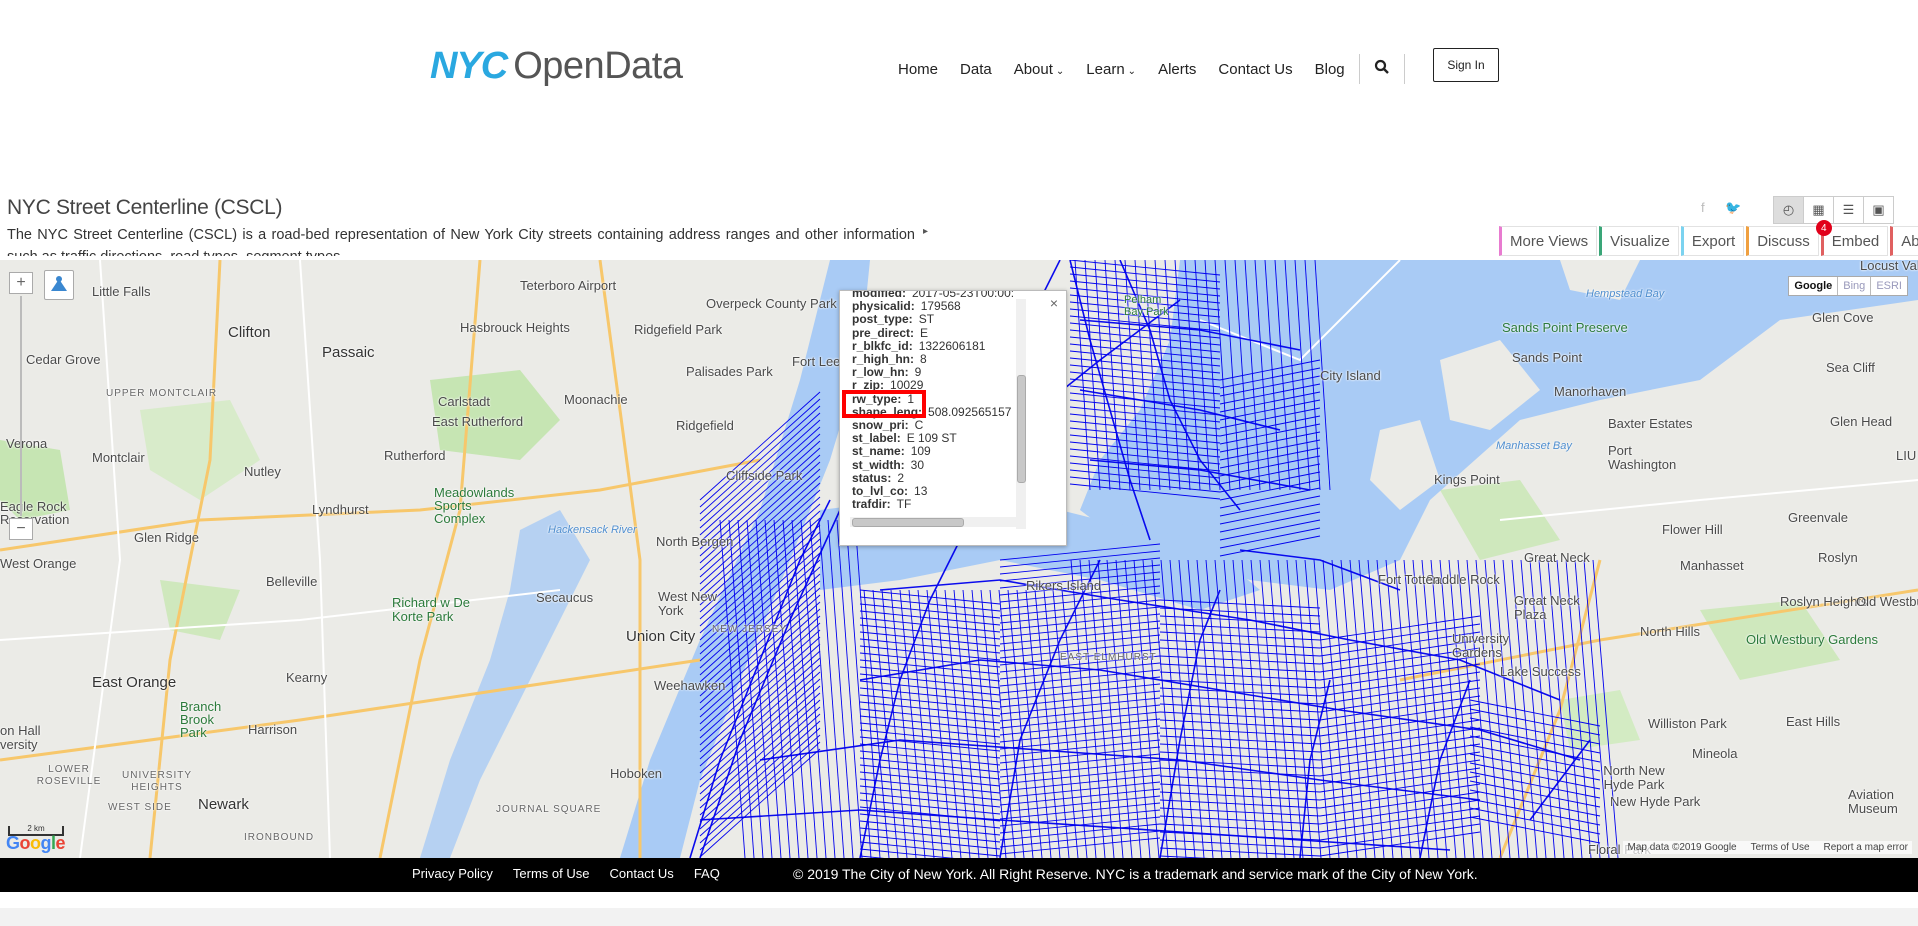 This screenshot has width=1918, height=926. I want to click on map-label: Nutley, so click(262, 471).